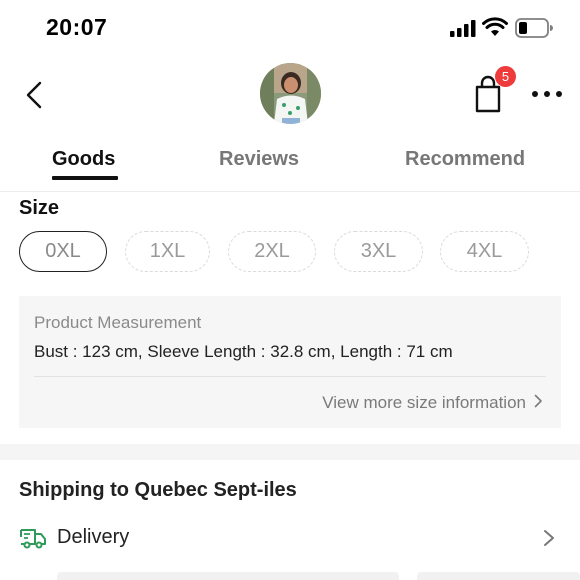  Describe the element at coordinates (118, 322) in the screenshot. I see `measurement-title: Product Measurement` at that location.